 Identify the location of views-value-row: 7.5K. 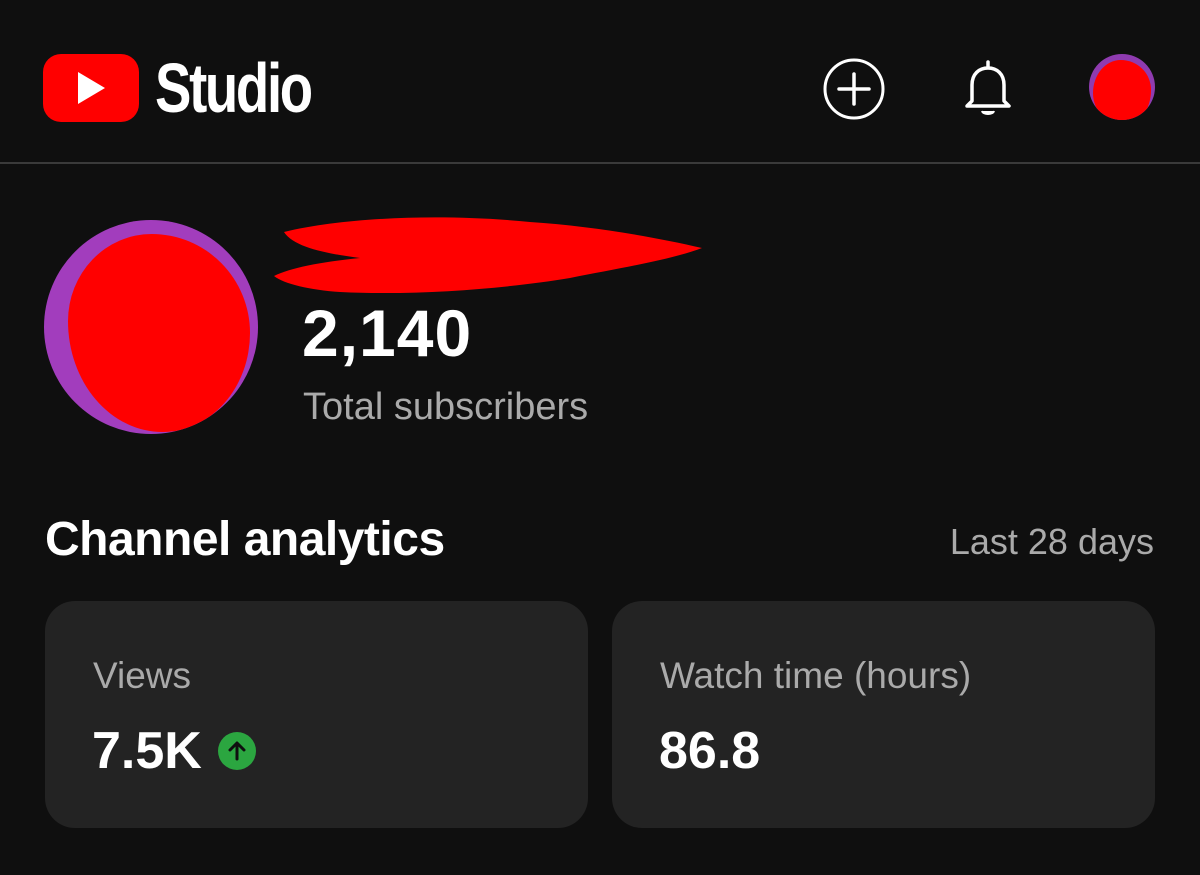
(174, 751).